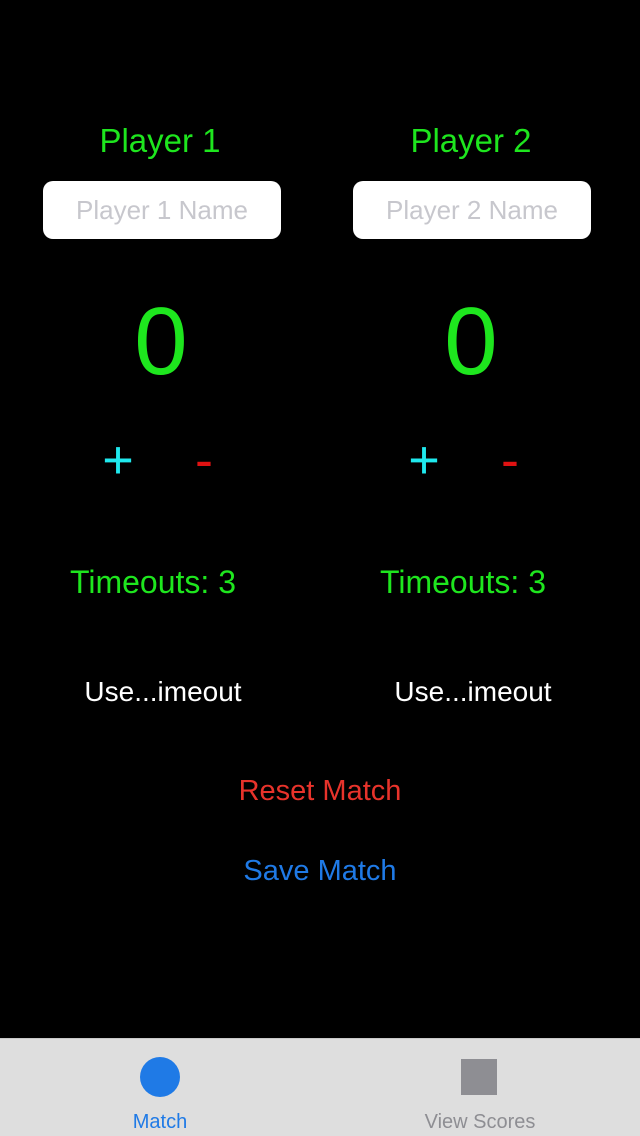  I want to click on tab-view-scores-label: View Scores, so click(480, 1122).